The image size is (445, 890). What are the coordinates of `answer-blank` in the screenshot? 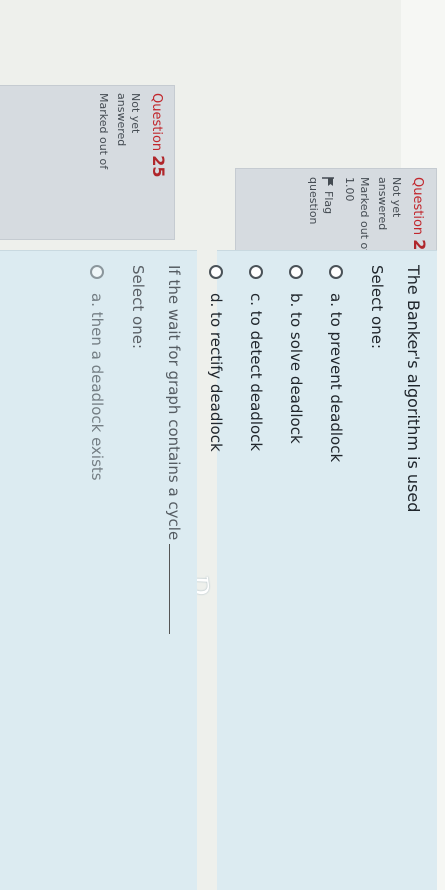 It's located at (169, 589).